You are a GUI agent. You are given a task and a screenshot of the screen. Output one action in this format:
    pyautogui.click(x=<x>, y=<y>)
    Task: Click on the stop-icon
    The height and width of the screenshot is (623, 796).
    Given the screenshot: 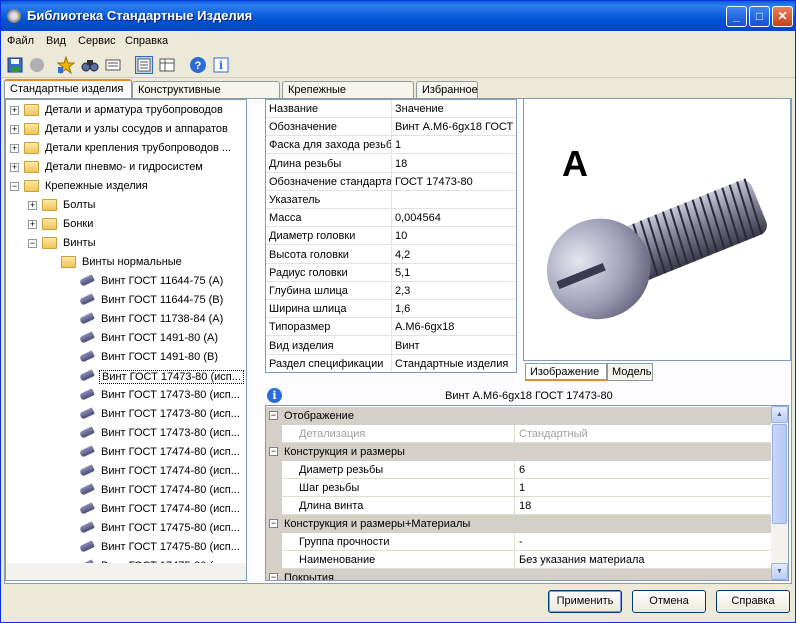 What is the action you would take?
    pyautogui.click(x=37, y=65)
    